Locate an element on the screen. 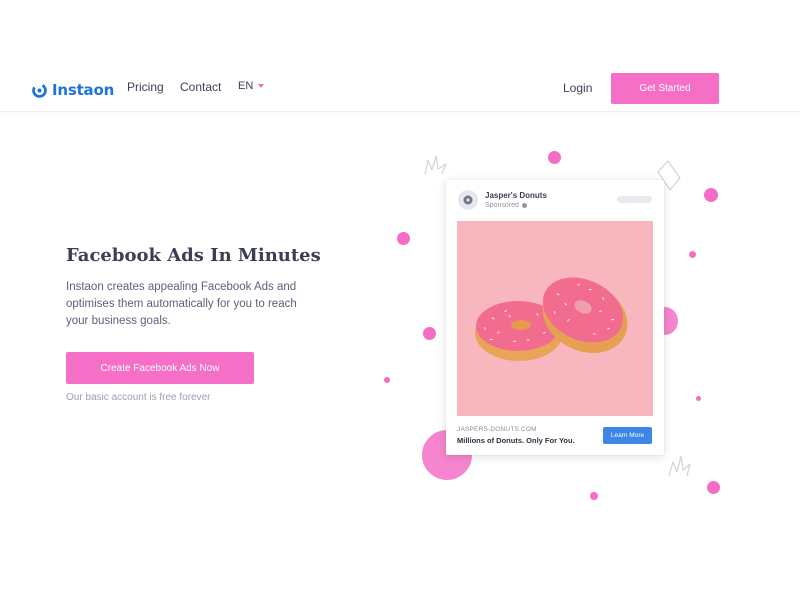 The height and width of the screenshot is (600, 800). globe-icon is located at coordinates (524, 205).